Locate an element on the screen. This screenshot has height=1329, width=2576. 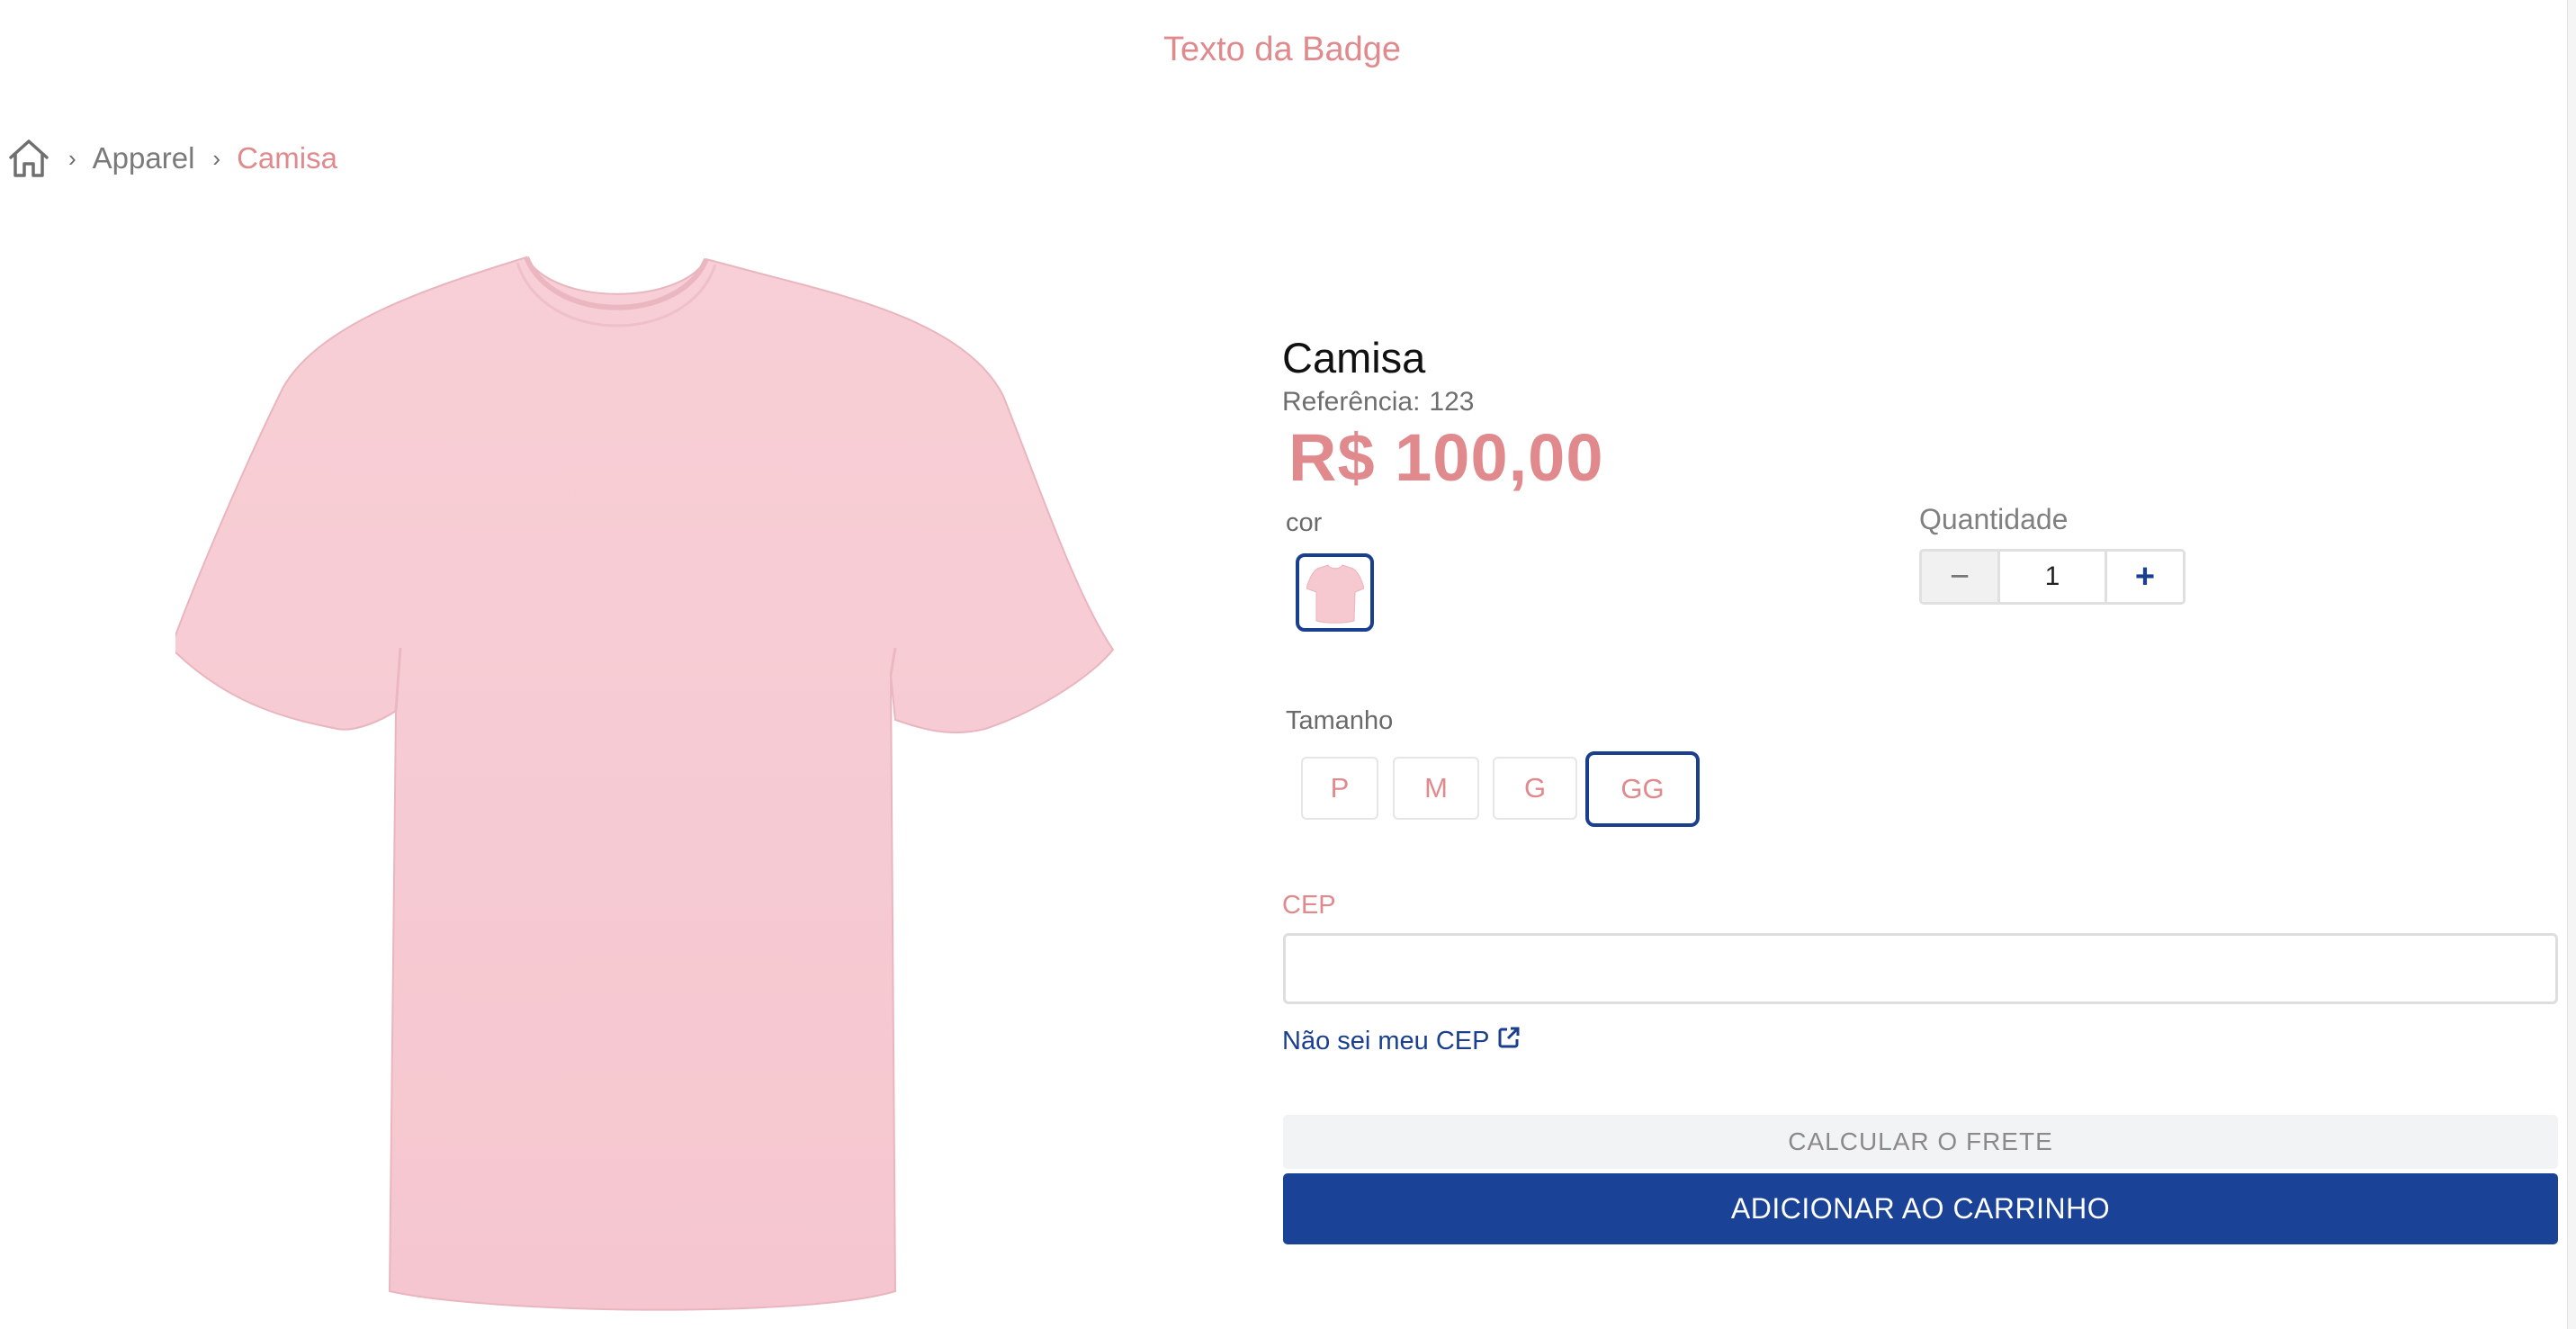
product-reference: Referência: 123 is located at coordinates (1378, 402).